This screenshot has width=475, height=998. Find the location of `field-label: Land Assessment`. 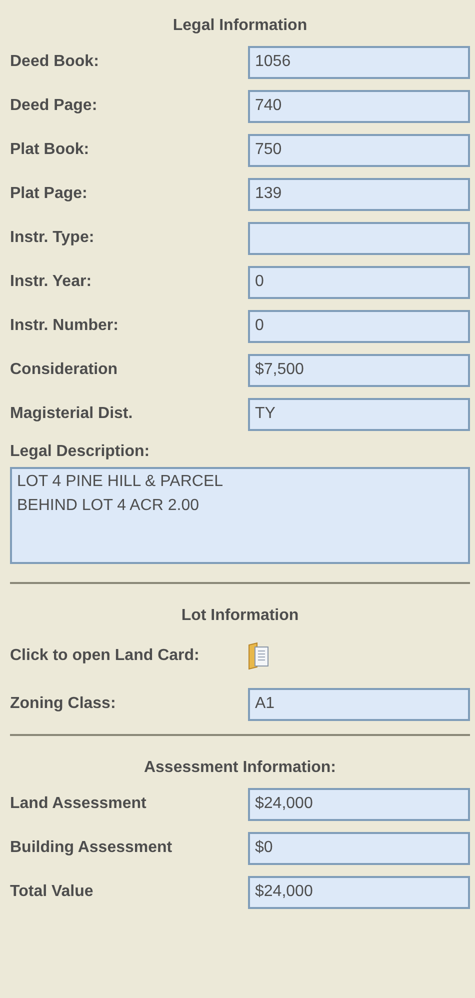

field-label: Land Assessment is located at coordinates (78, 803).